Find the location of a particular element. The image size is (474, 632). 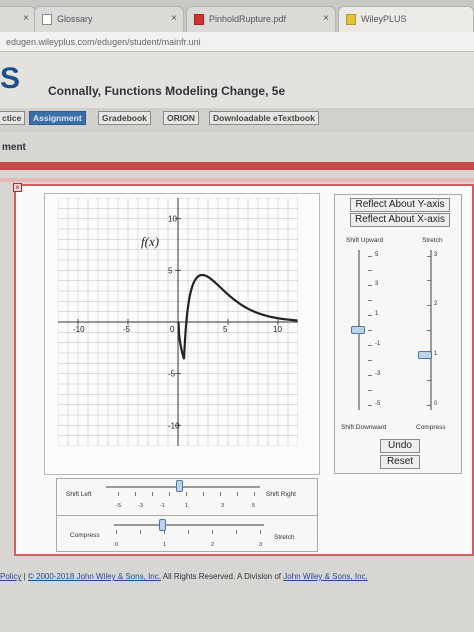

hshift-tick-label: -1 is located at coordinates (162, 506).